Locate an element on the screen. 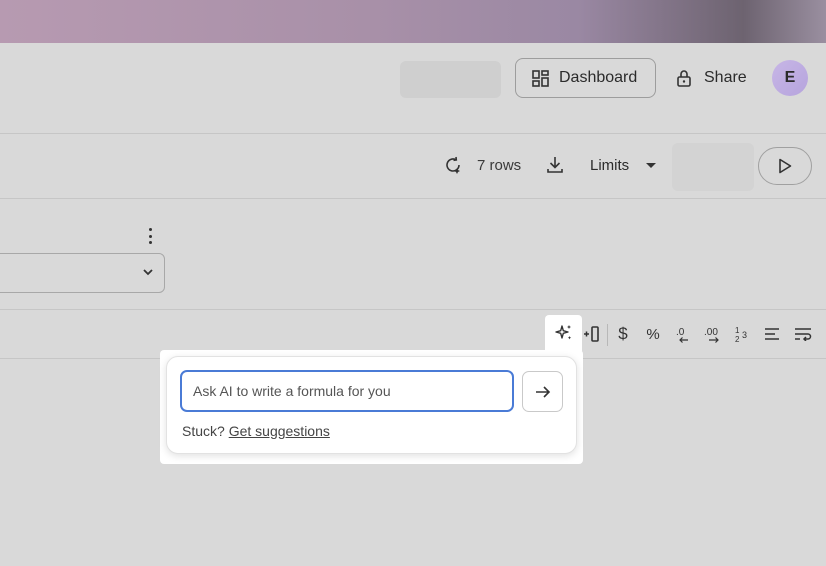 This screenshot has height=566, width=826. top-banner is located at coordinates (413, 21).